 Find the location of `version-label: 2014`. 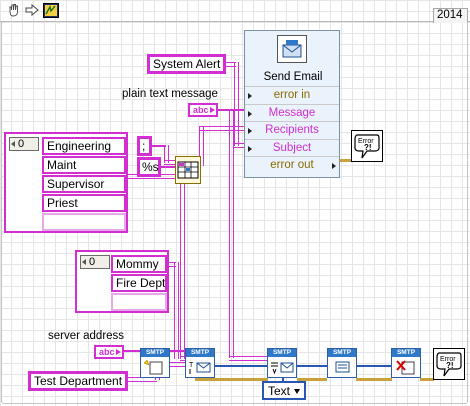

version-label: 2014 is located at coordinates (450, 15).